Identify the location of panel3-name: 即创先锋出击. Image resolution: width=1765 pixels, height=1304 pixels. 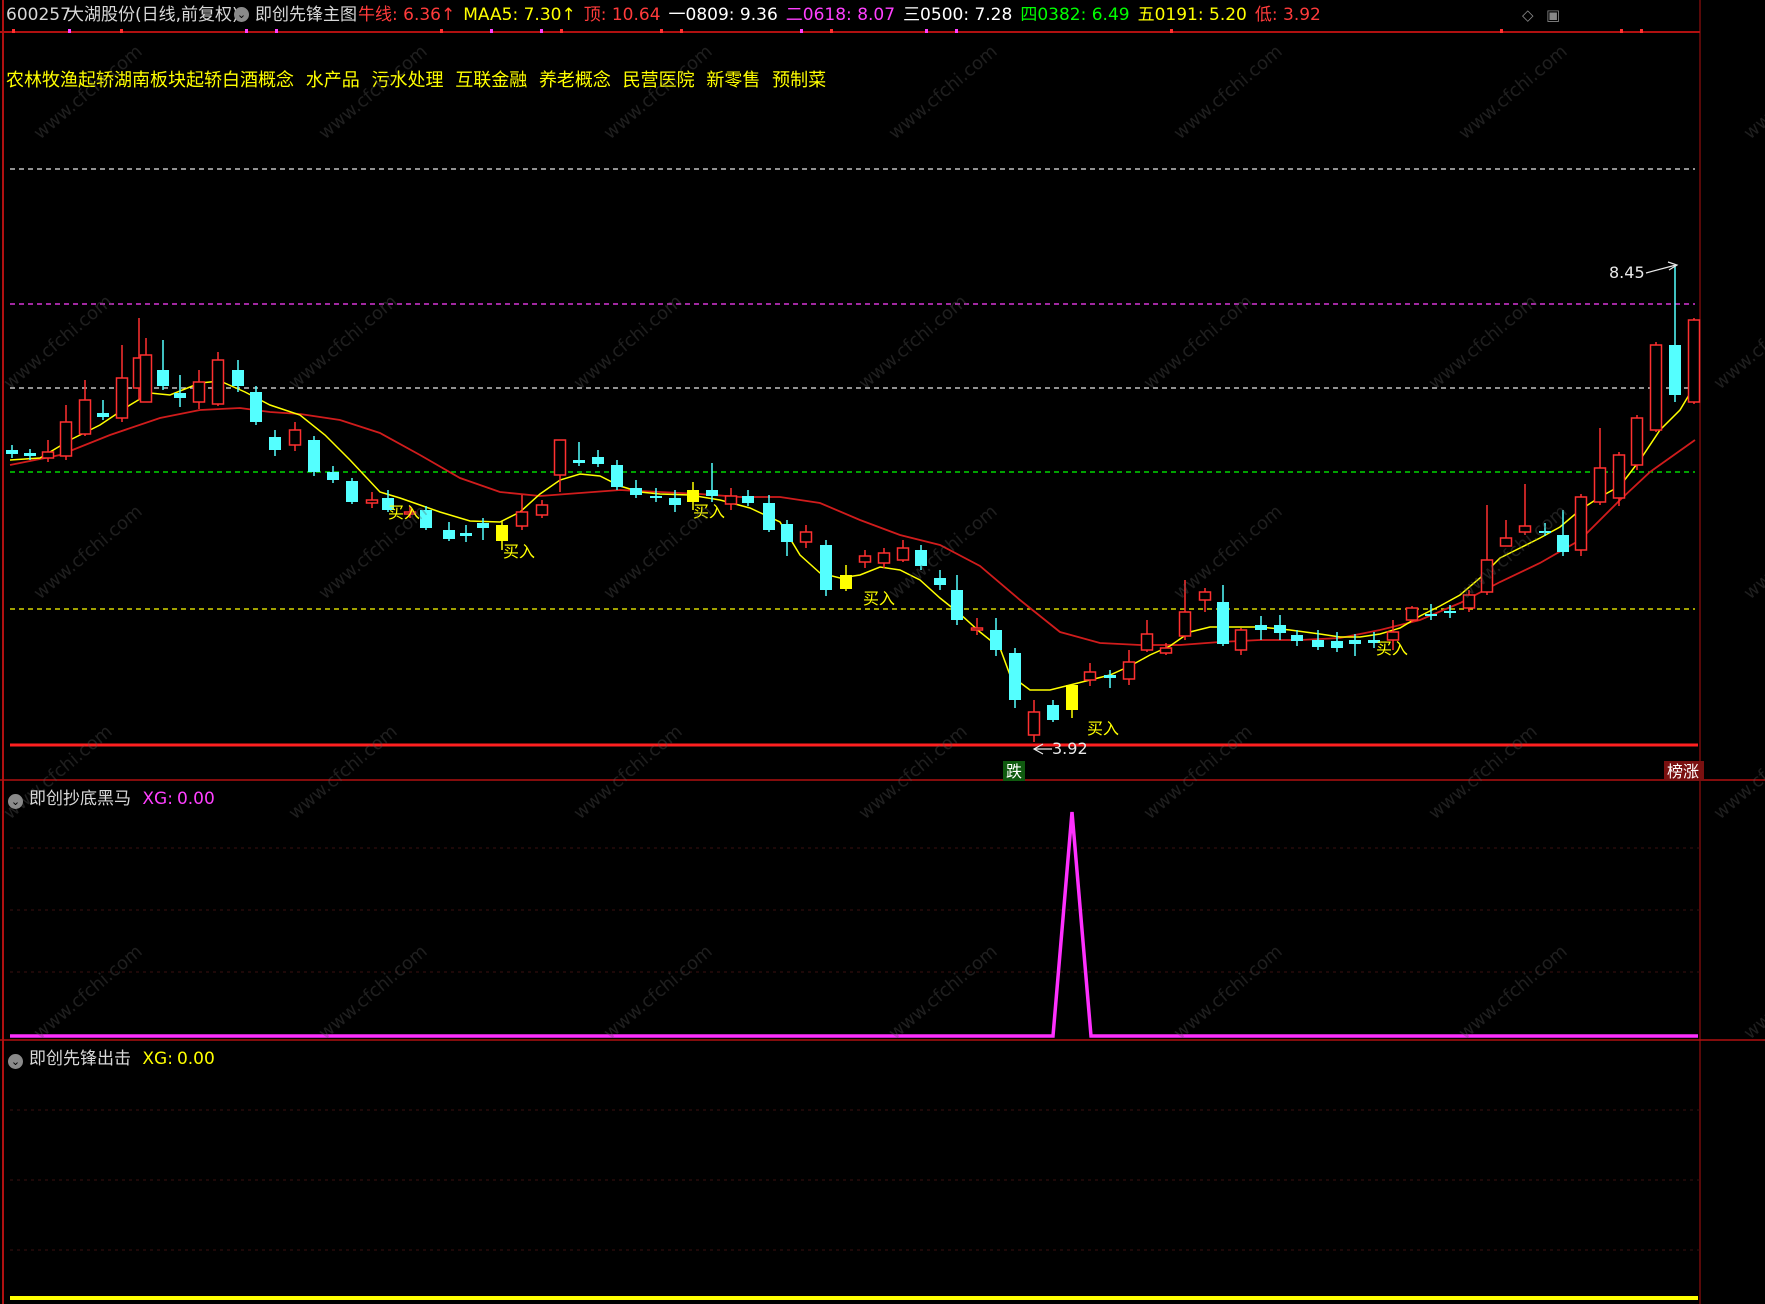
(80, 1059).